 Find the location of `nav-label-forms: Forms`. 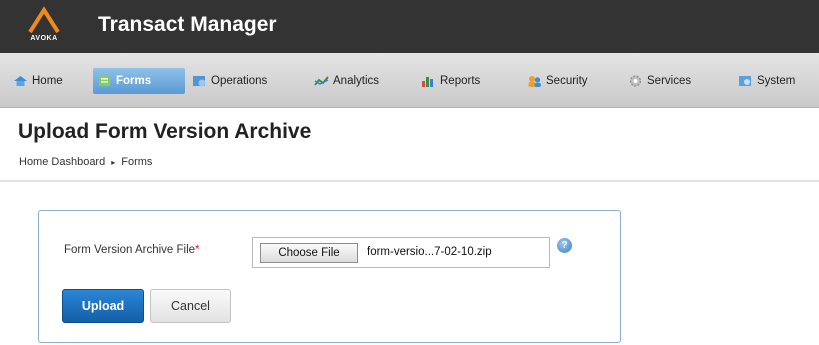

nav-label-forms: Forms is located at coordinates (134, 81).